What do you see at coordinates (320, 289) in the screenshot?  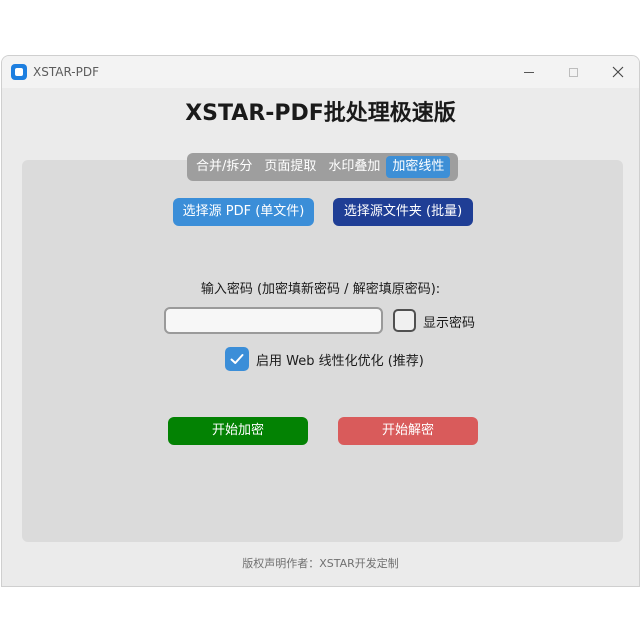 I see `password-label: 输入密码 (加密填新密码 / 解密填原密码):` at bounding box center [320, 289].